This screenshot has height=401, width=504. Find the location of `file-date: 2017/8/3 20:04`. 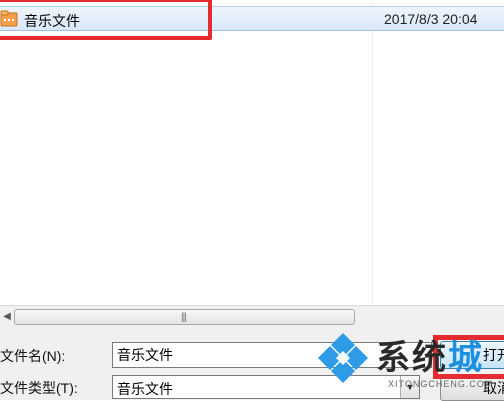

file-date: 2017/8/3 20:04 is located at coordinates (431, 19).